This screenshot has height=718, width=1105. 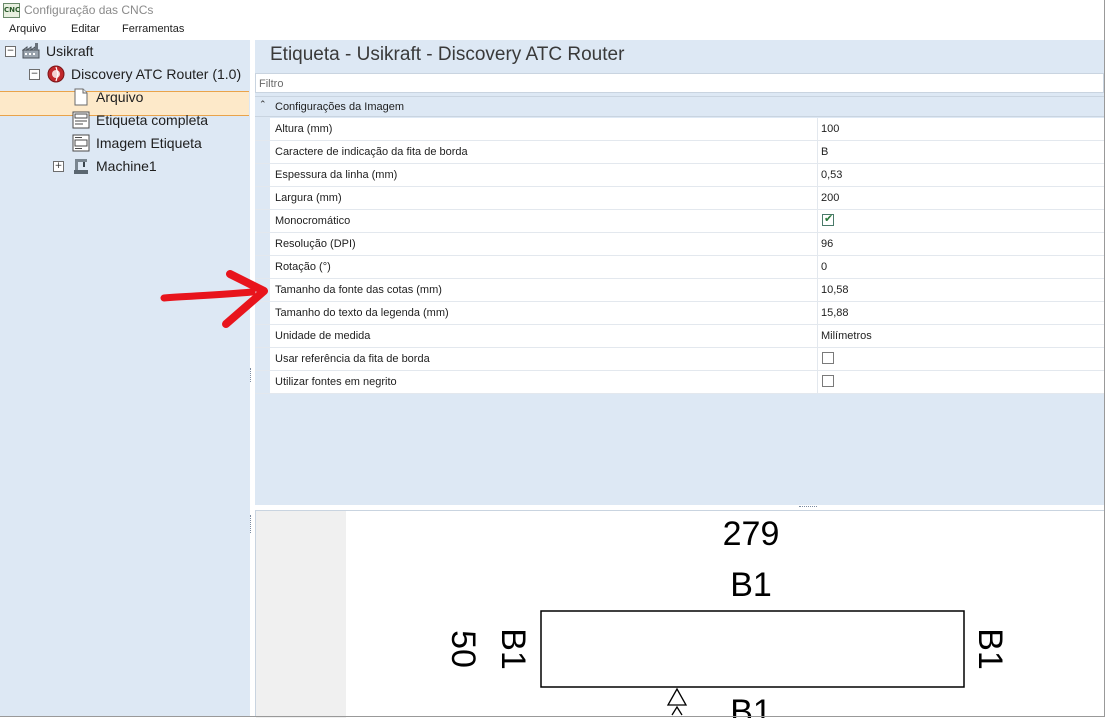 I want to click on category-header: ⌃ Configurações da Imagem, so click(x=680, y=106).